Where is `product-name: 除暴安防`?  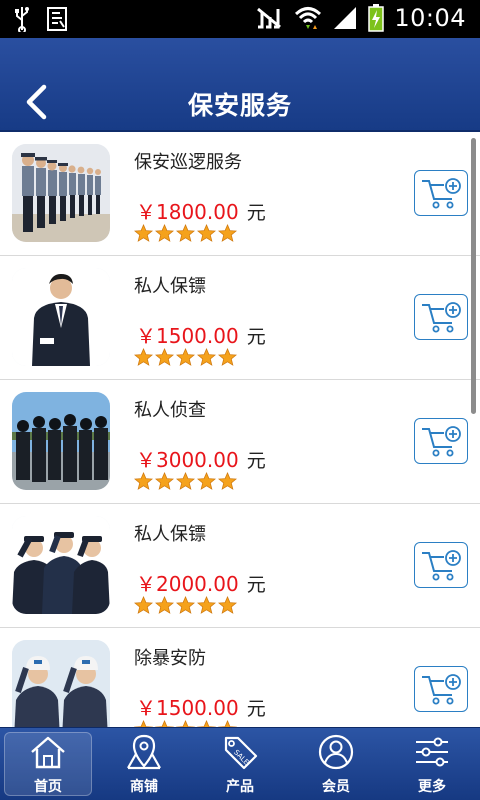 product-name: 除暴安防 is located at coordinates (170, 658).